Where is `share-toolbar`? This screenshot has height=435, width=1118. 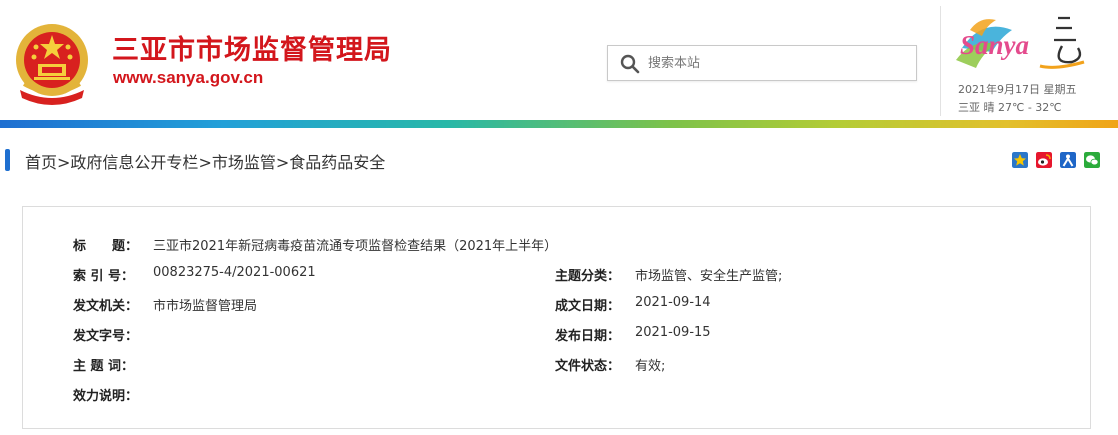 share-toolbar is located at coordinates (1060, 161).